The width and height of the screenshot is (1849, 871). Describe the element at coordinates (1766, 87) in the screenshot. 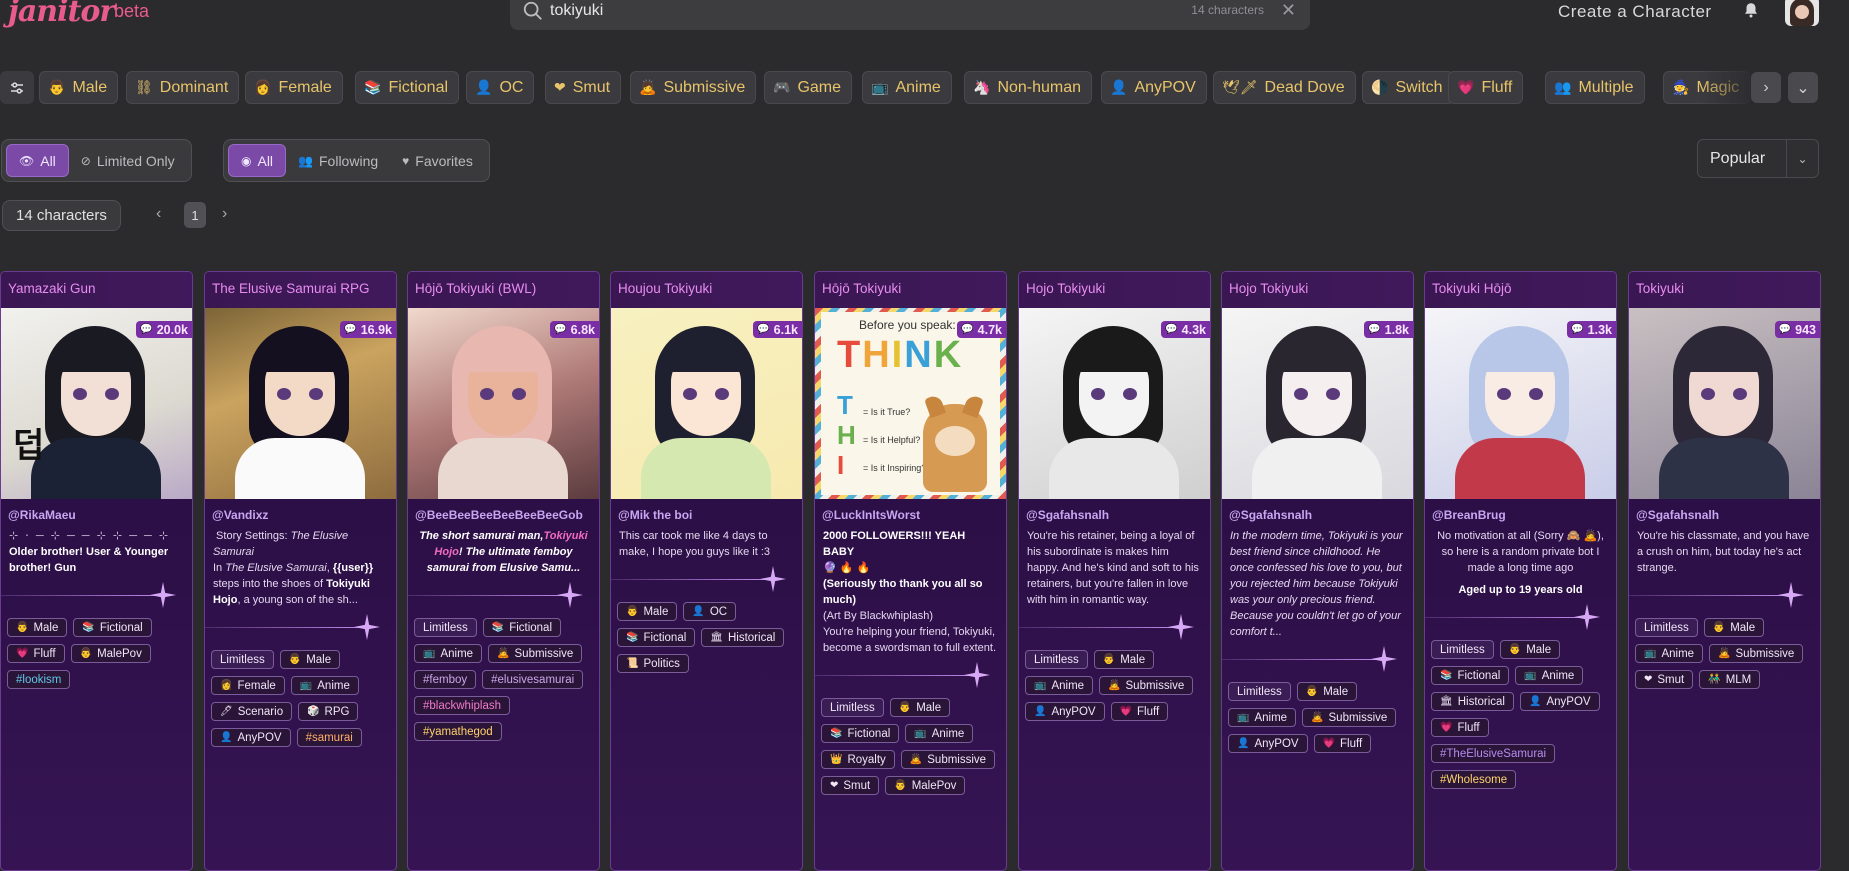

I see `tags-next-button: ›` at that location.